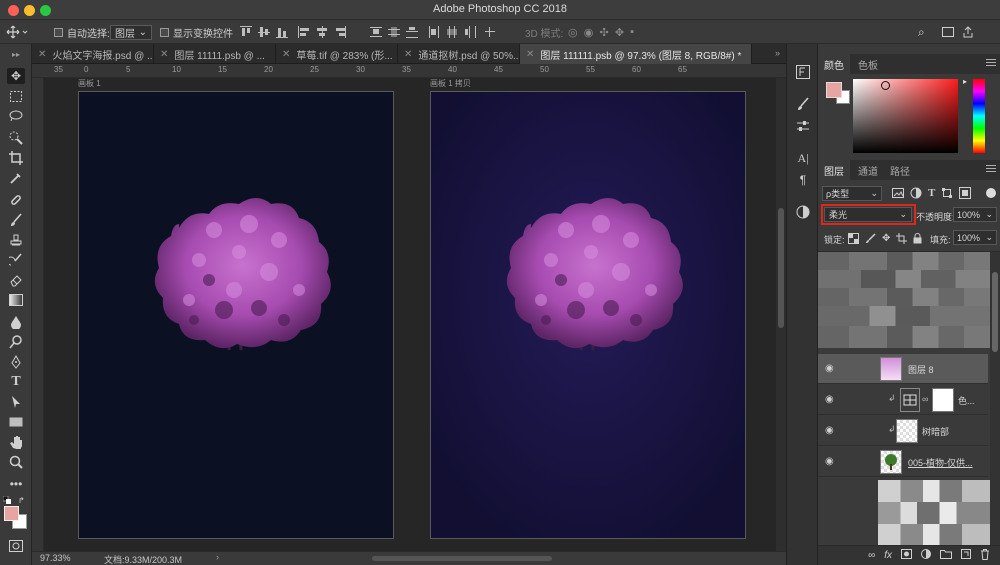 The image size is (1000, 565). I want to click on canvas-scrollbar, so click(781, 314).